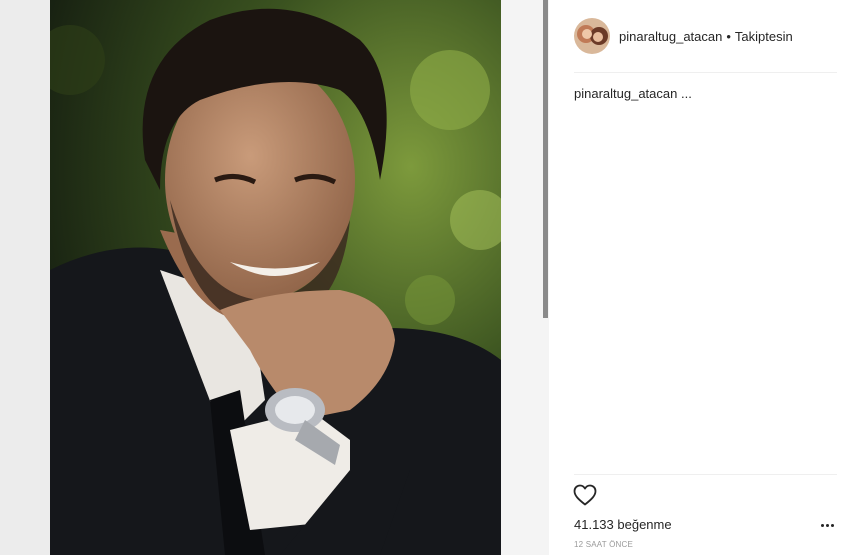  I want to click on follow-status: Takiptesin, so click(764, 36).